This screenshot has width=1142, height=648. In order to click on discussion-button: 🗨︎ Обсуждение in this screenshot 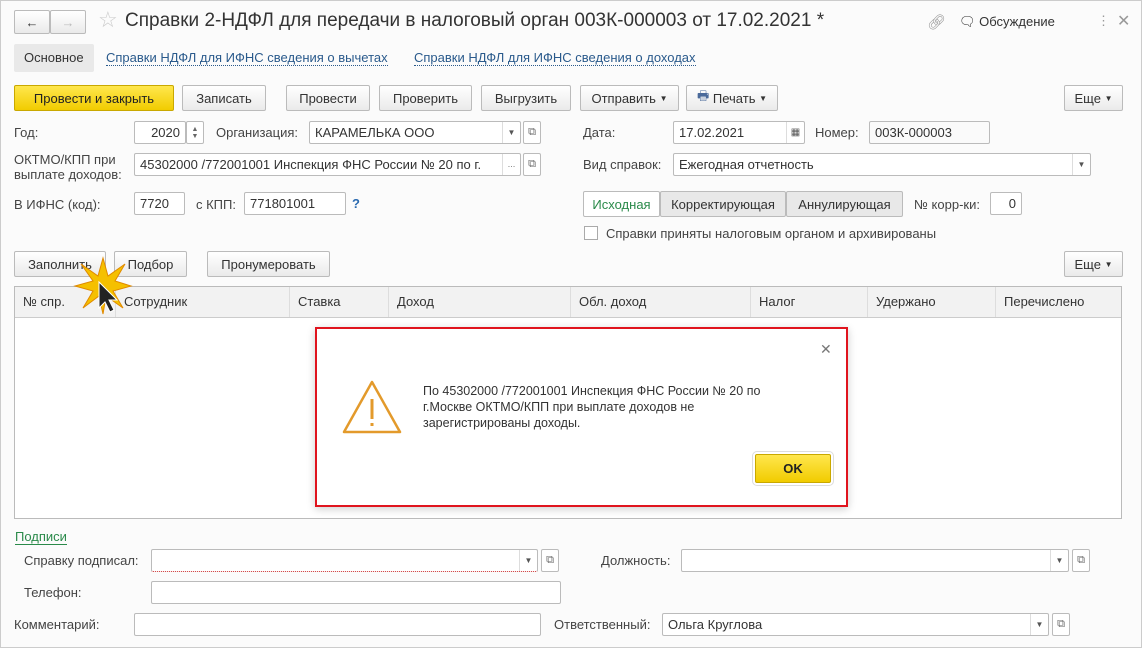, I will do `click(1007, 22)`.